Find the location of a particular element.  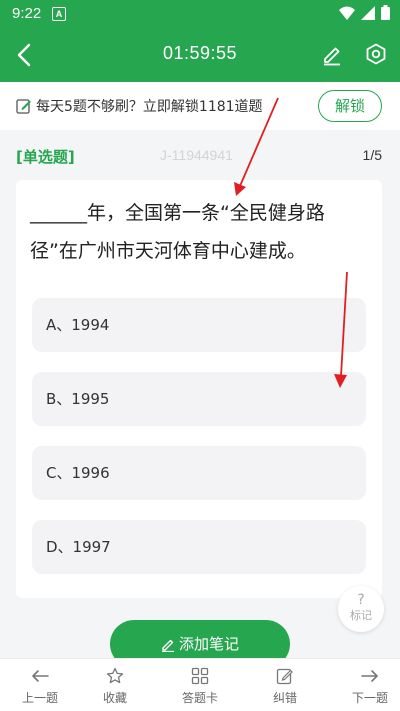

wifi-icon is located at coordinates (347, 13).